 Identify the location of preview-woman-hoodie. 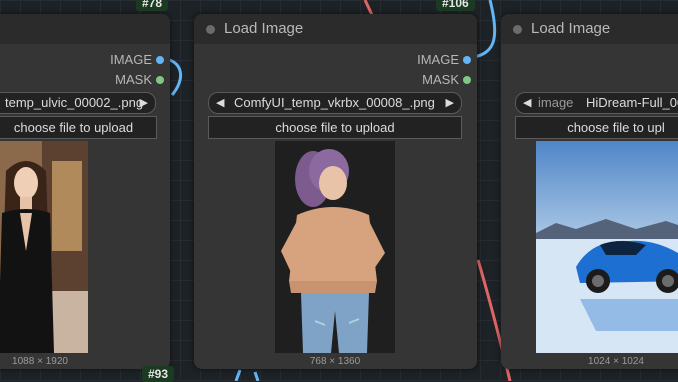
(335, 247).